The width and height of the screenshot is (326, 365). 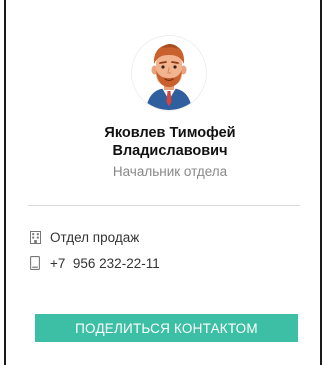 I want to click on person-avatar-icon, so click(x=169, y=73).